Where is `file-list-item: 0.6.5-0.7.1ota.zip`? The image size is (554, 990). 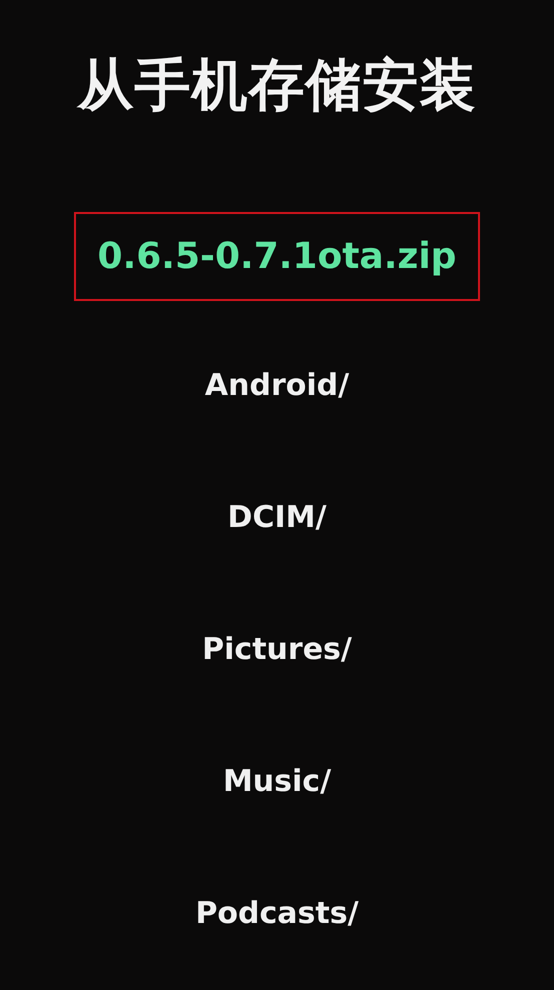 file-list-item: 0.6.5-0.7.1ota.zip is located at coordinates (277, 256).